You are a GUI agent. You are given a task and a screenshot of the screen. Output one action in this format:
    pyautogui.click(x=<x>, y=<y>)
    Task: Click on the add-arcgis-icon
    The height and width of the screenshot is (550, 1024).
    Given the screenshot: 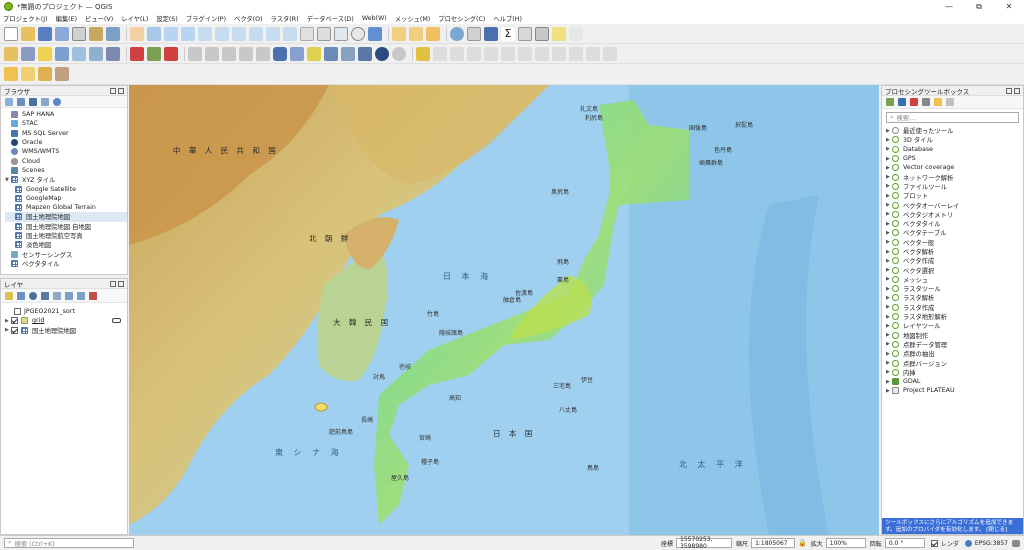 What is the action you would take?
    pyautogui.click(x=263, y=53)
    